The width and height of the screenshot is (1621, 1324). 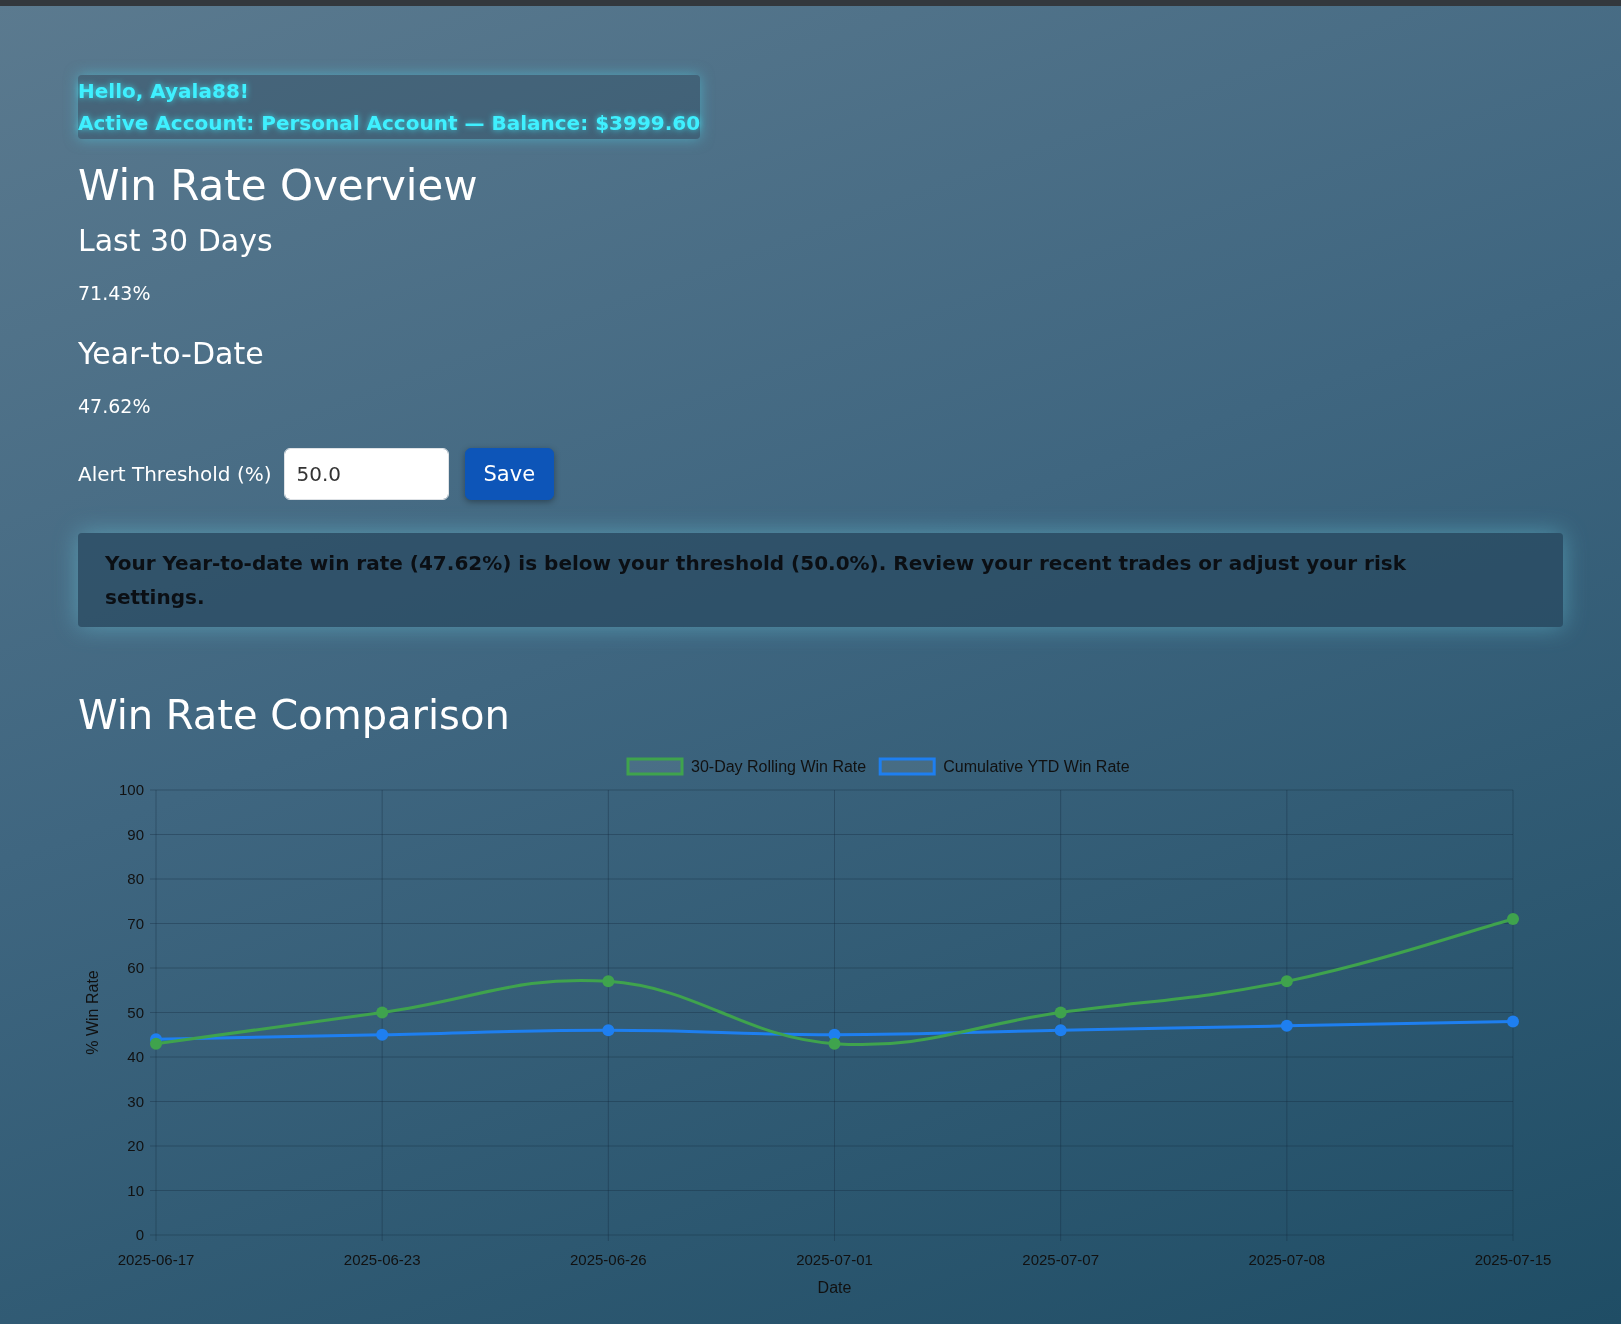 What do you see at coordinates (1287, 1260) in the screenshot?
I see `x-tick-label: 2025-07-08` at bounding box center [1287, 1260].